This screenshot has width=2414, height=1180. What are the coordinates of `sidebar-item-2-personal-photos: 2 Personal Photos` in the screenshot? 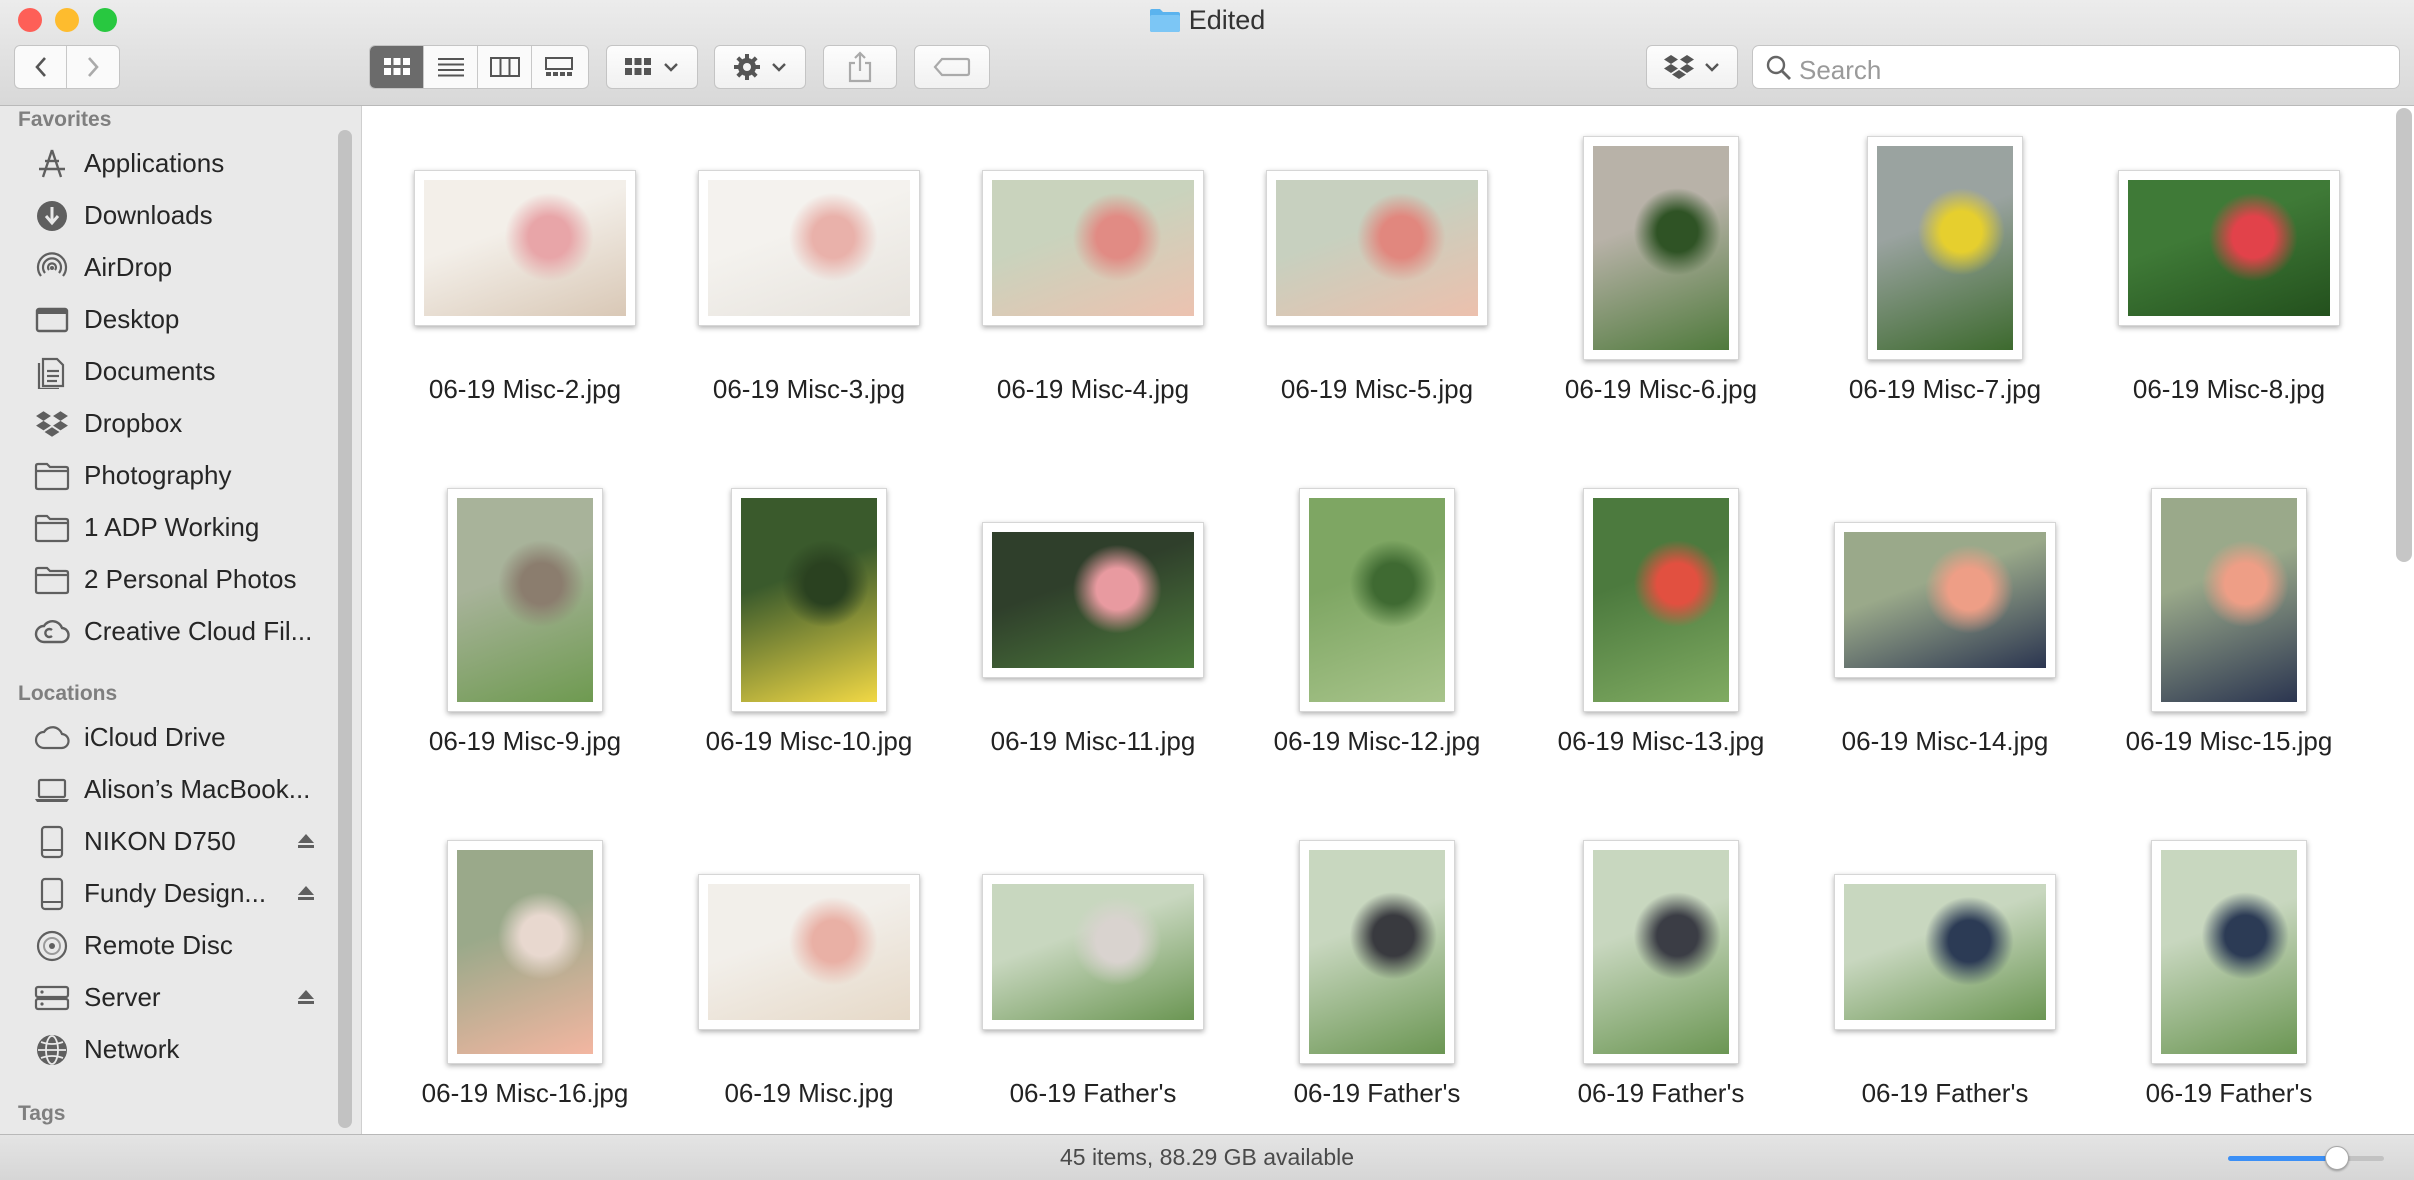 It's located at (170, 580).